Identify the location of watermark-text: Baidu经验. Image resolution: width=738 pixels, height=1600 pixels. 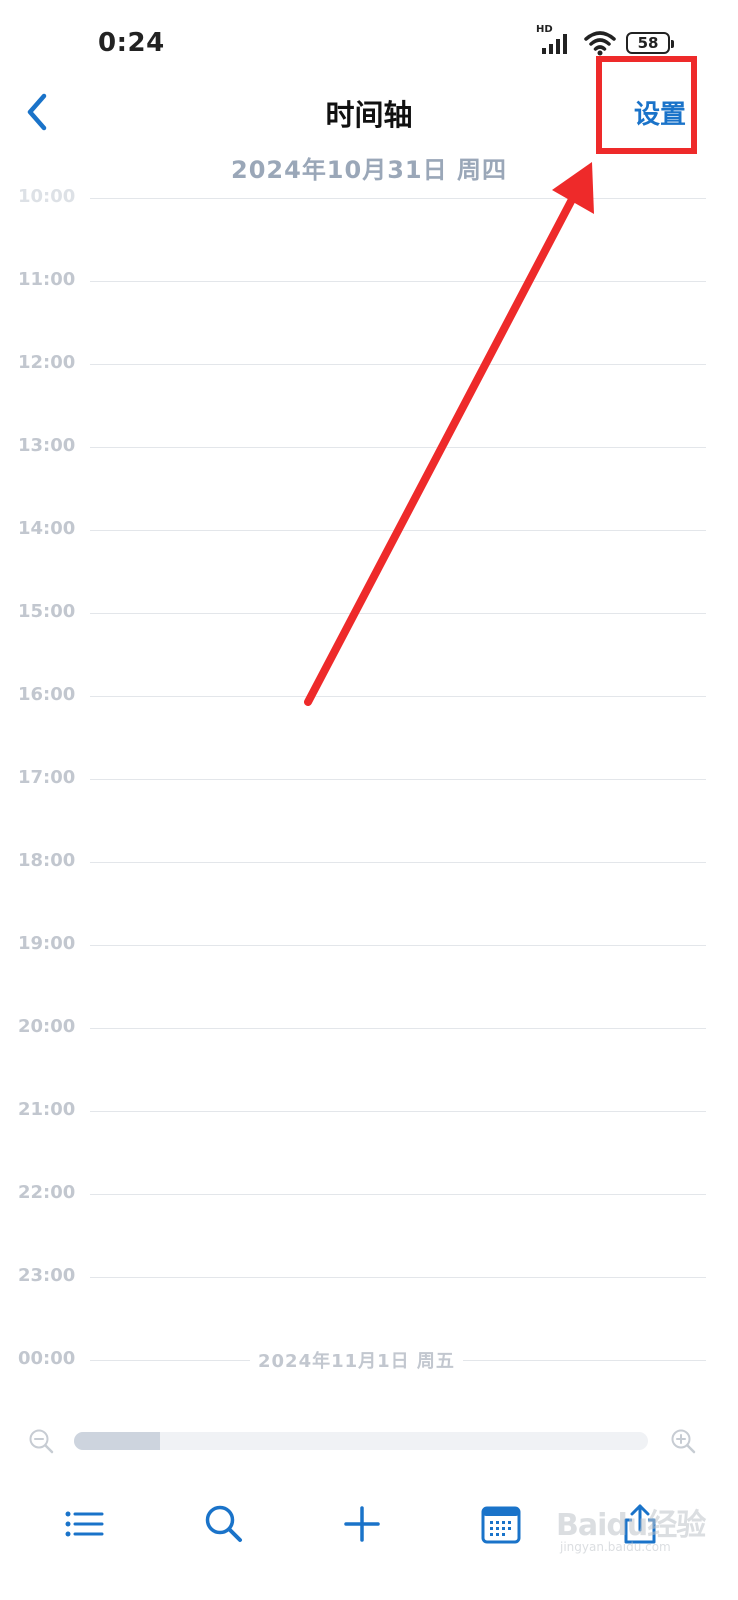
(631, 1525).